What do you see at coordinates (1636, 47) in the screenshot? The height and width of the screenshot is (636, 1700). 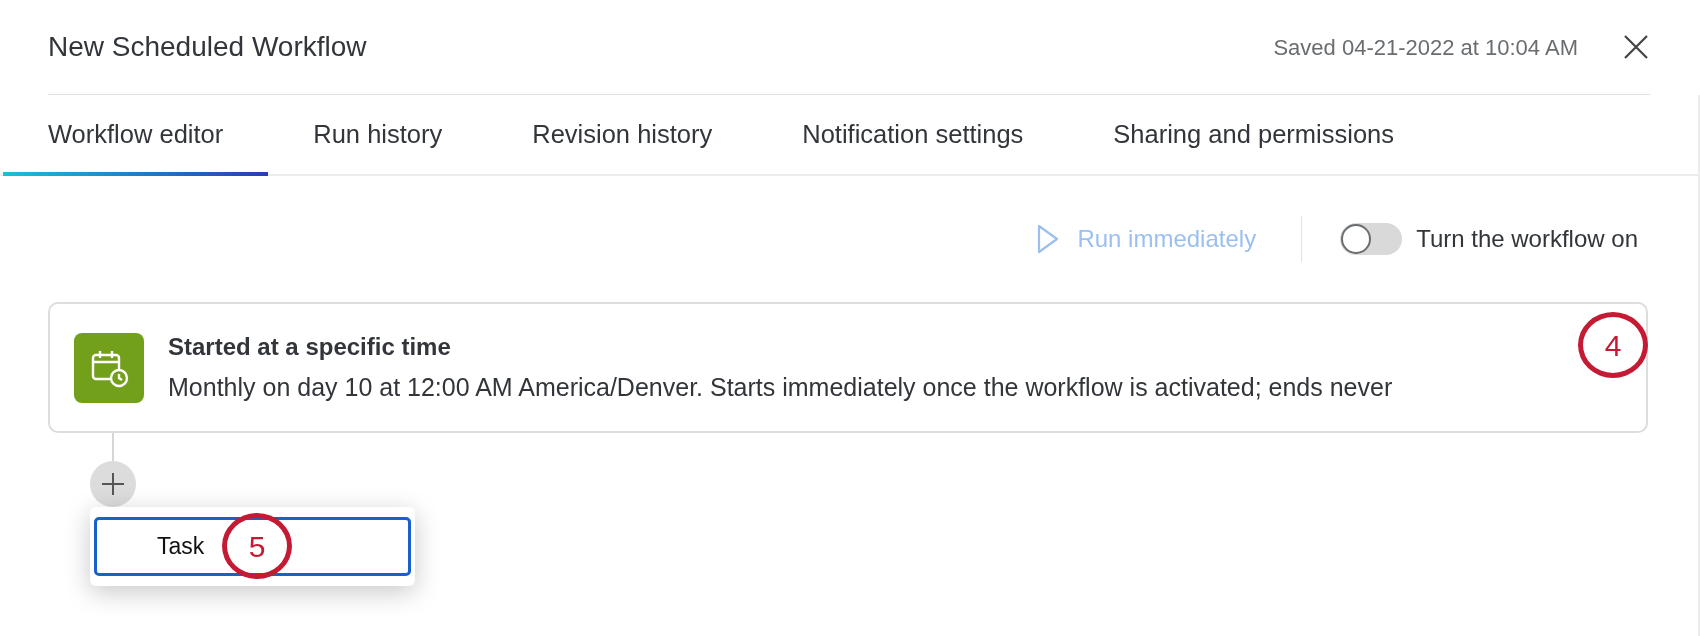 I see `close-button` at bounding box center [1636, 47].